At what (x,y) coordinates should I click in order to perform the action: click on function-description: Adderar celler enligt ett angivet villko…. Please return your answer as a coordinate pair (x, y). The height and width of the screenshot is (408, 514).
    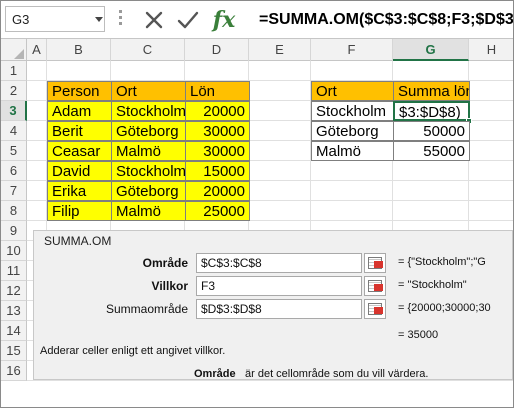
    Looking at the image, I should click on (133, 351).